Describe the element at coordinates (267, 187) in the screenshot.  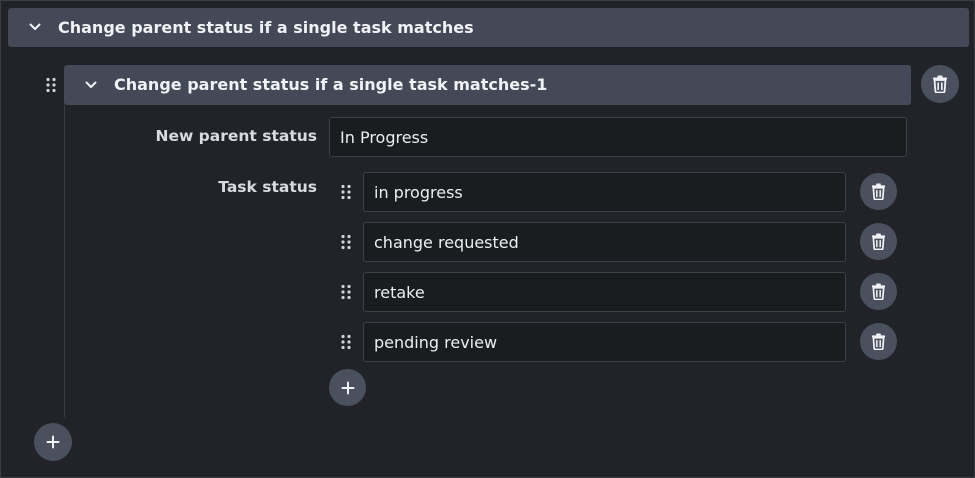
I see `task-status-label: Task status` at that location.